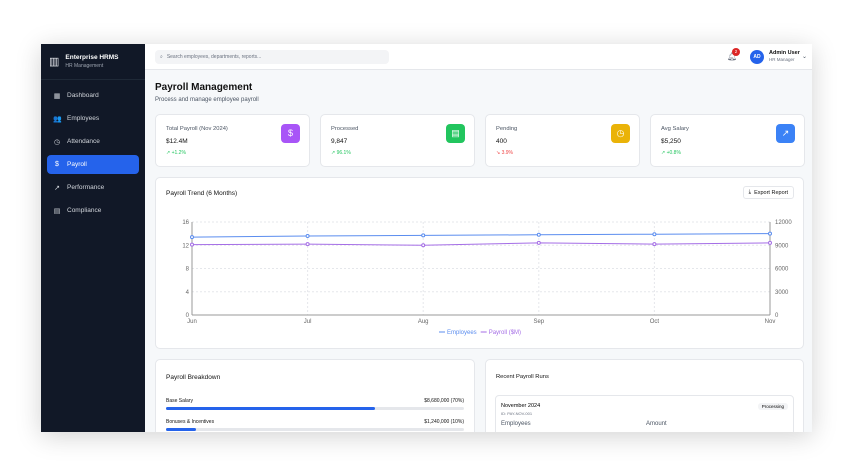 The height and width of the screenshot is (470, 853). I want to click on left-tick-label: 12, so click(185, 246).